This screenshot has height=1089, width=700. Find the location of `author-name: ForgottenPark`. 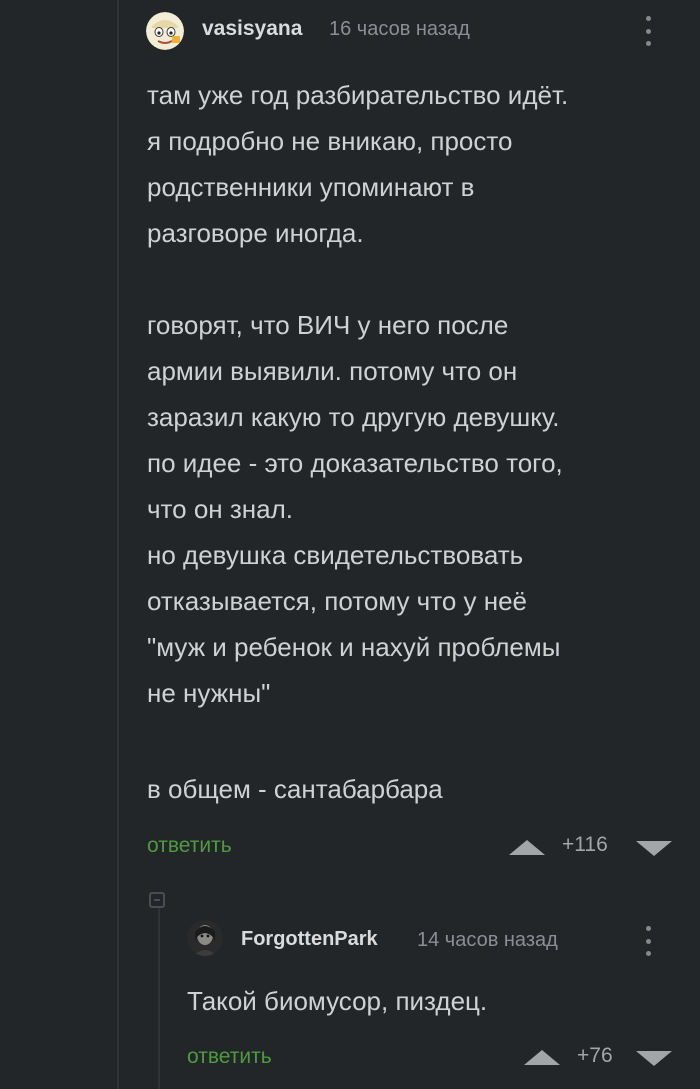

author-name: ForgottenPark is located at coordinates (309, 939).